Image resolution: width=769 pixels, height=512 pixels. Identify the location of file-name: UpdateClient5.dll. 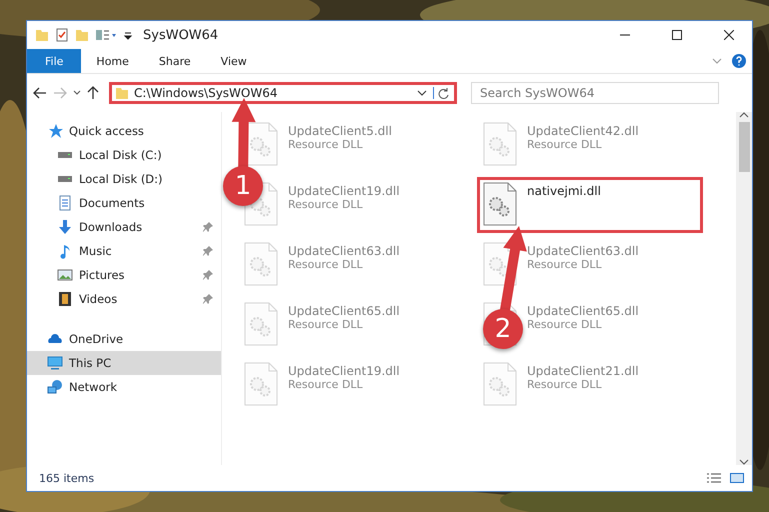
(340, 131).